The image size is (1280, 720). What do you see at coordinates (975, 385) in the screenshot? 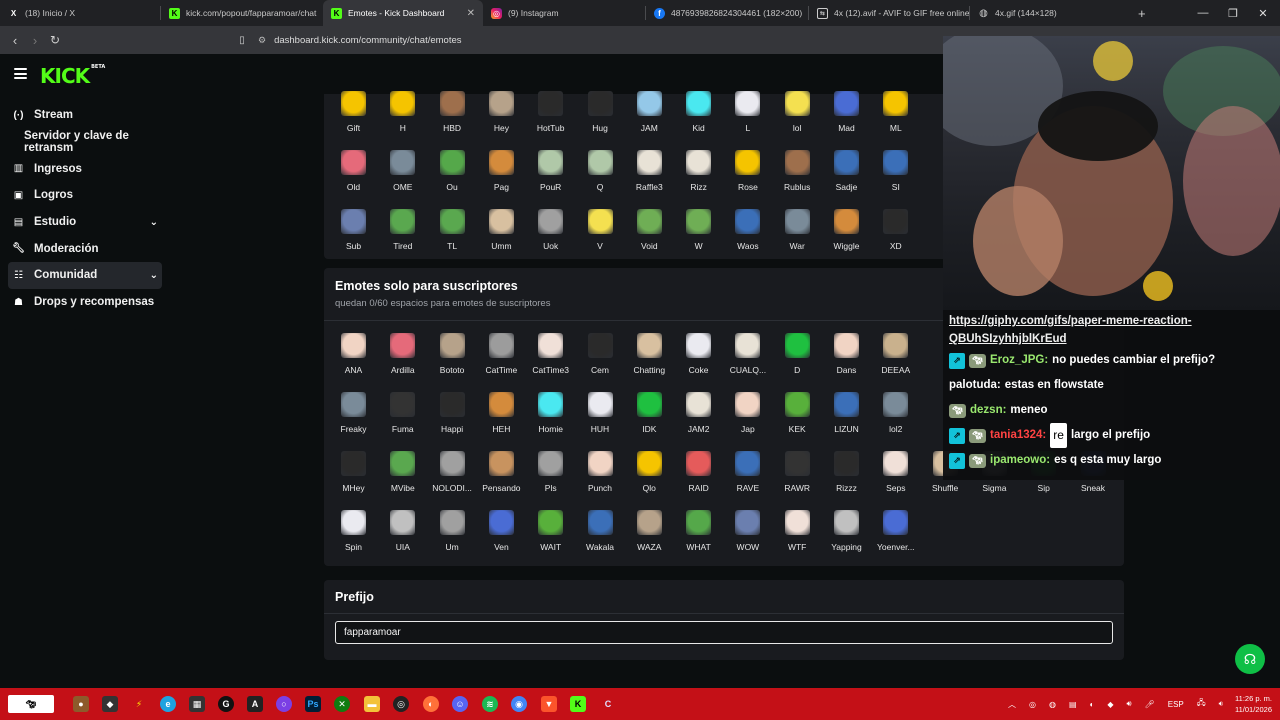
I see `chat-username: palotuda:` at bounding box center [975, 385].